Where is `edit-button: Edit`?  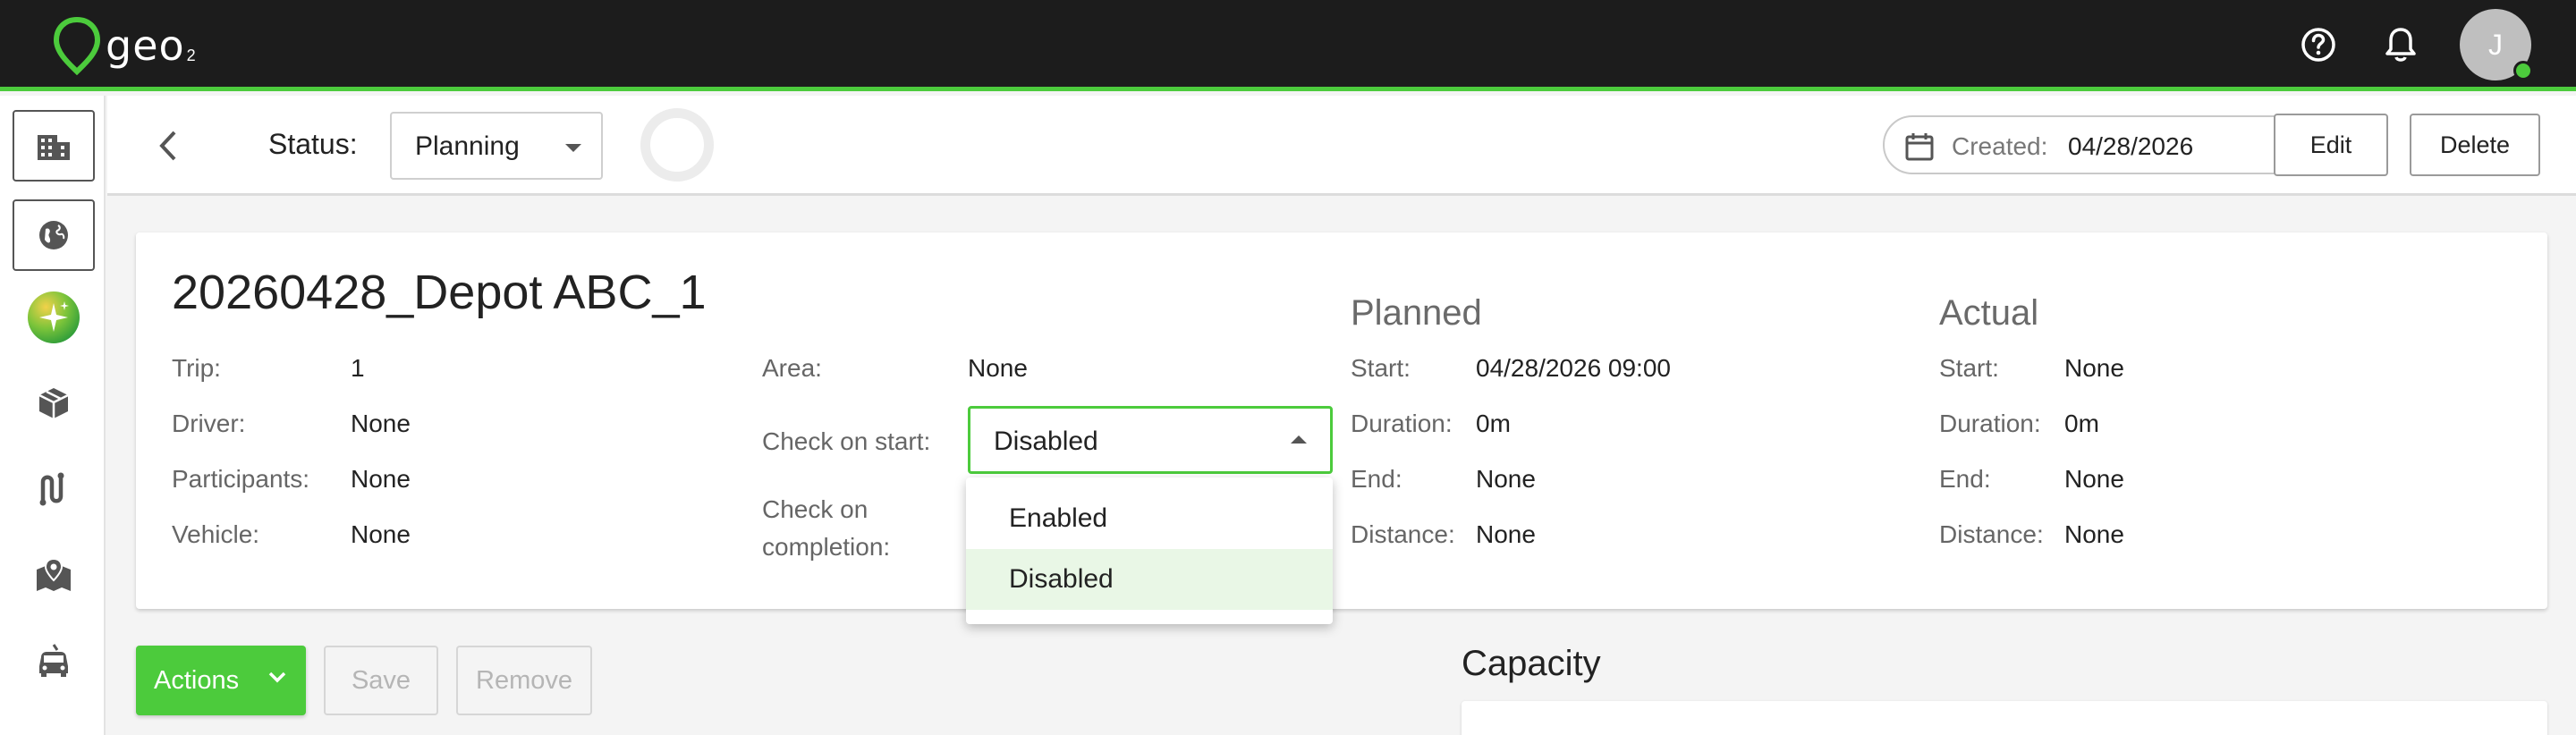
edit-button: Edit is located at coordinates (2331, 145).